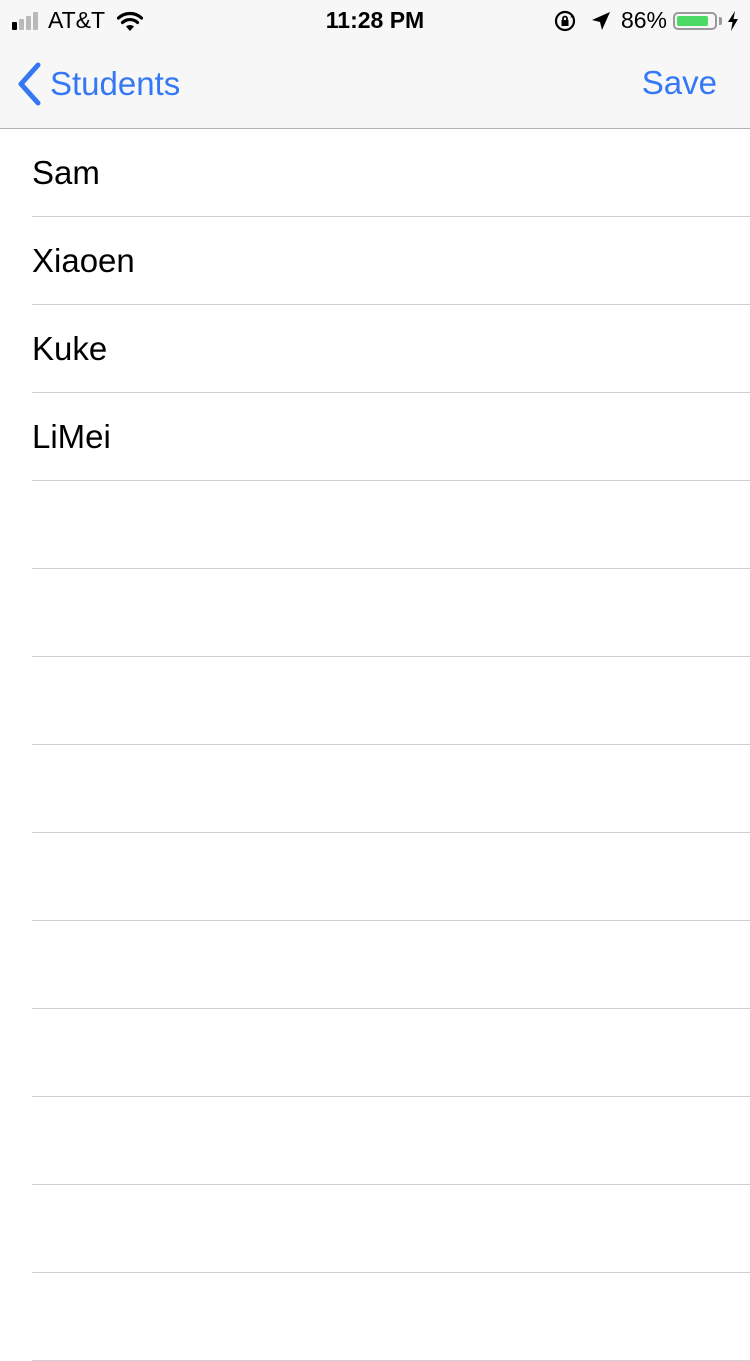 The width and height of the screenshot is (750, 1361). Describe the element at coordinates (391, 261) in the screenshot. I see `student-row: Xiaoen` at that location.